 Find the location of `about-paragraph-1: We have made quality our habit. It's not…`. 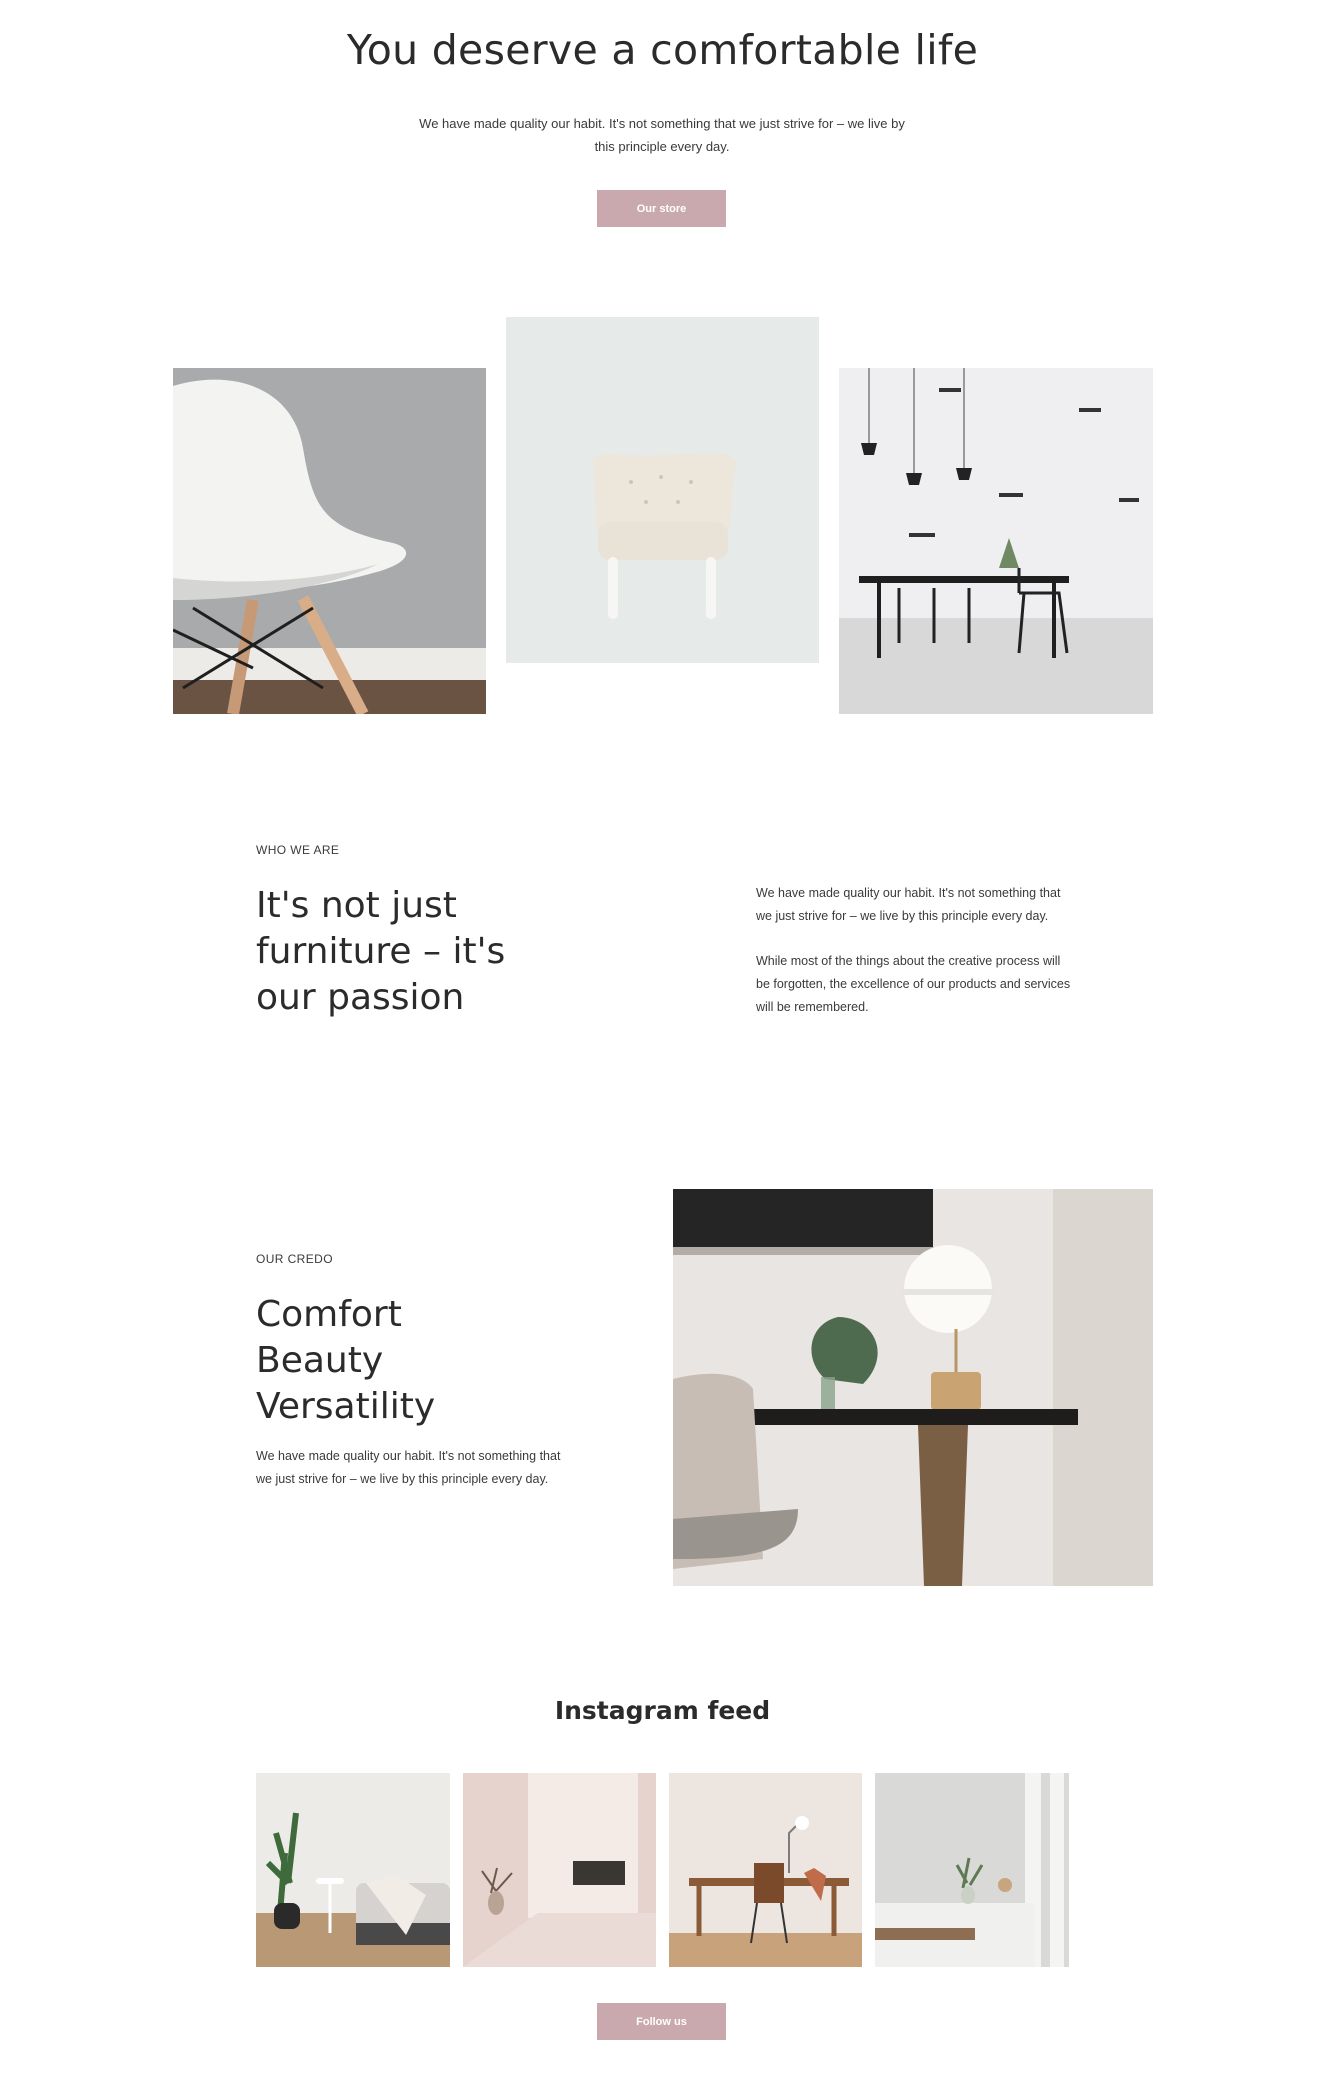

about-paragraph-1: We have made quality our habit. It's not… is located at coordinates (908, 904).